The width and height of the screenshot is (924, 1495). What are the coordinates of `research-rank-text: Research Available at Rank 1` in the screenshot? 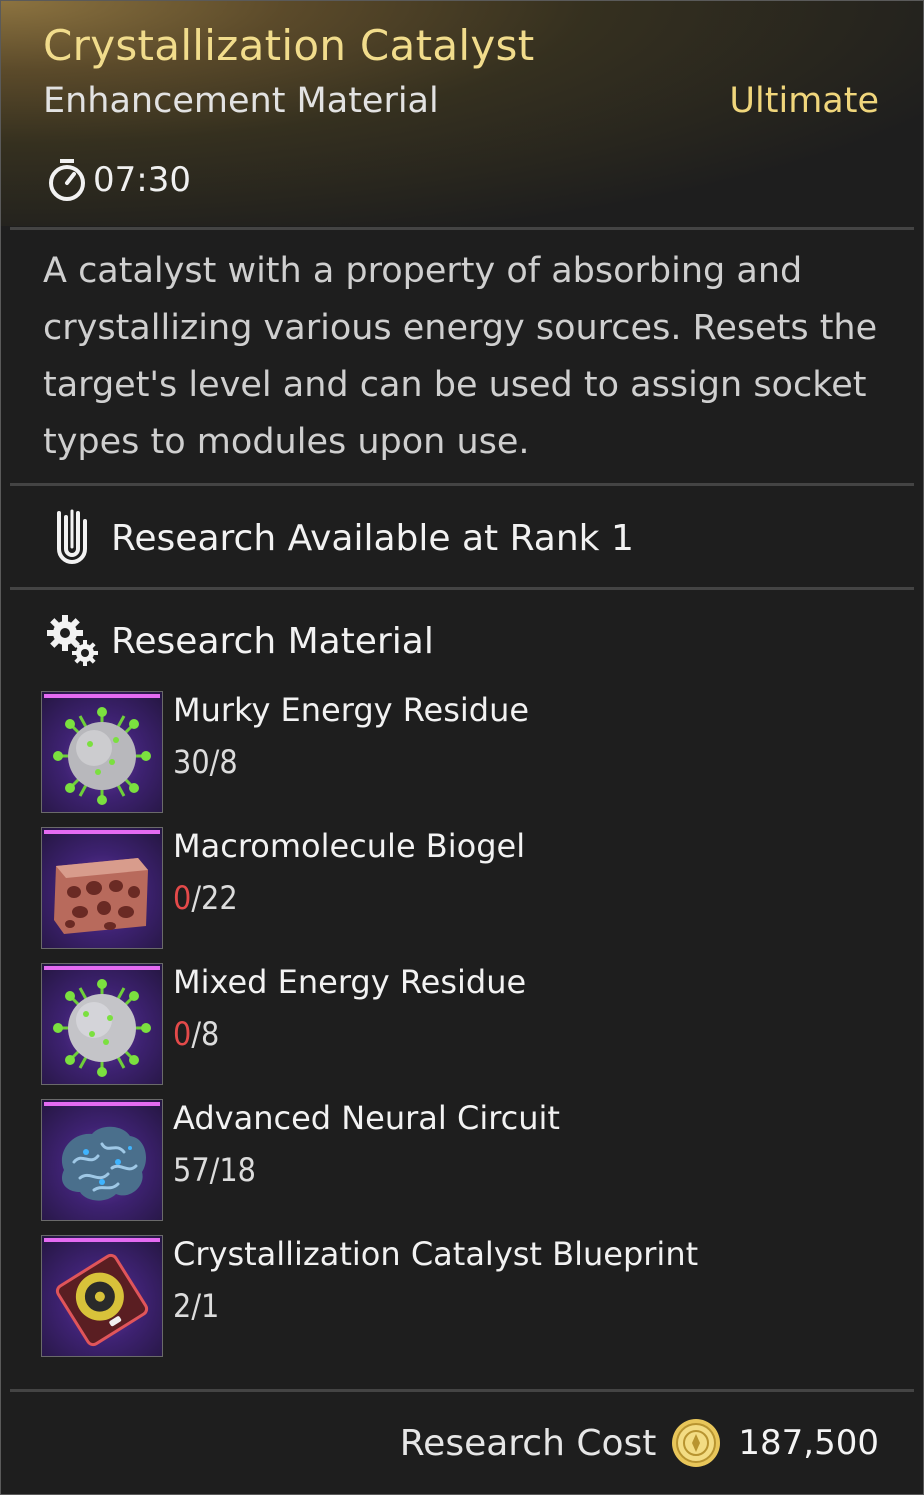 It's located at (372, 538).